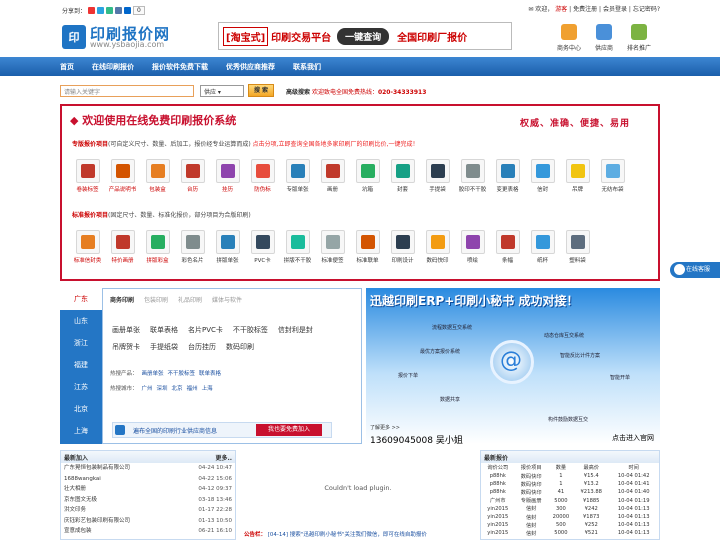 The image size is (720, 540). I want to click on quote-item: 印刷设计, so click(402, 247).